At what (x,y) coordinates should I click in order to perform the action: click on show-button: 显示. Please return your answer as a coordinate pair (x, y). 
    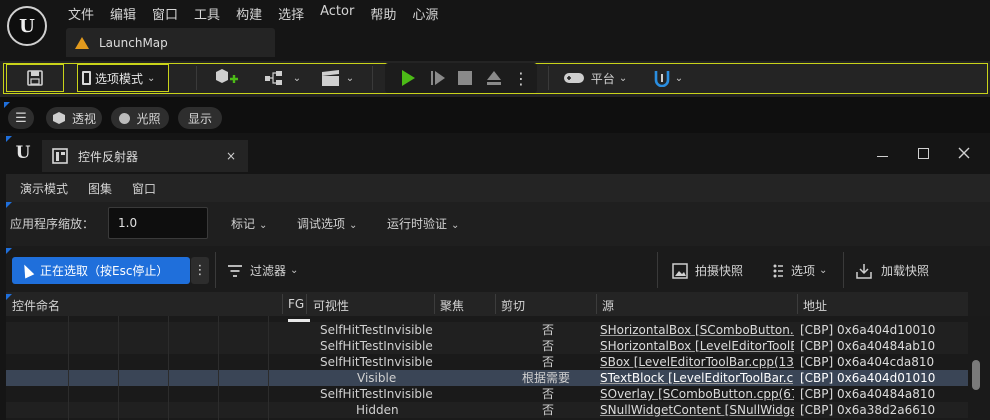
    Looking at the image, I should click on (200, 118).